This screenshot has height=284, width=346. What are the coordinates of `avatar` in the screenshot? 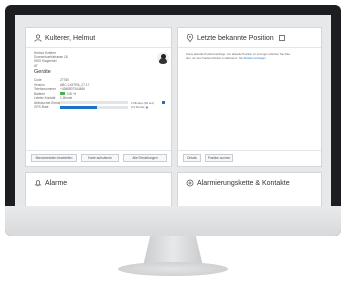 It's located at (163, 58).